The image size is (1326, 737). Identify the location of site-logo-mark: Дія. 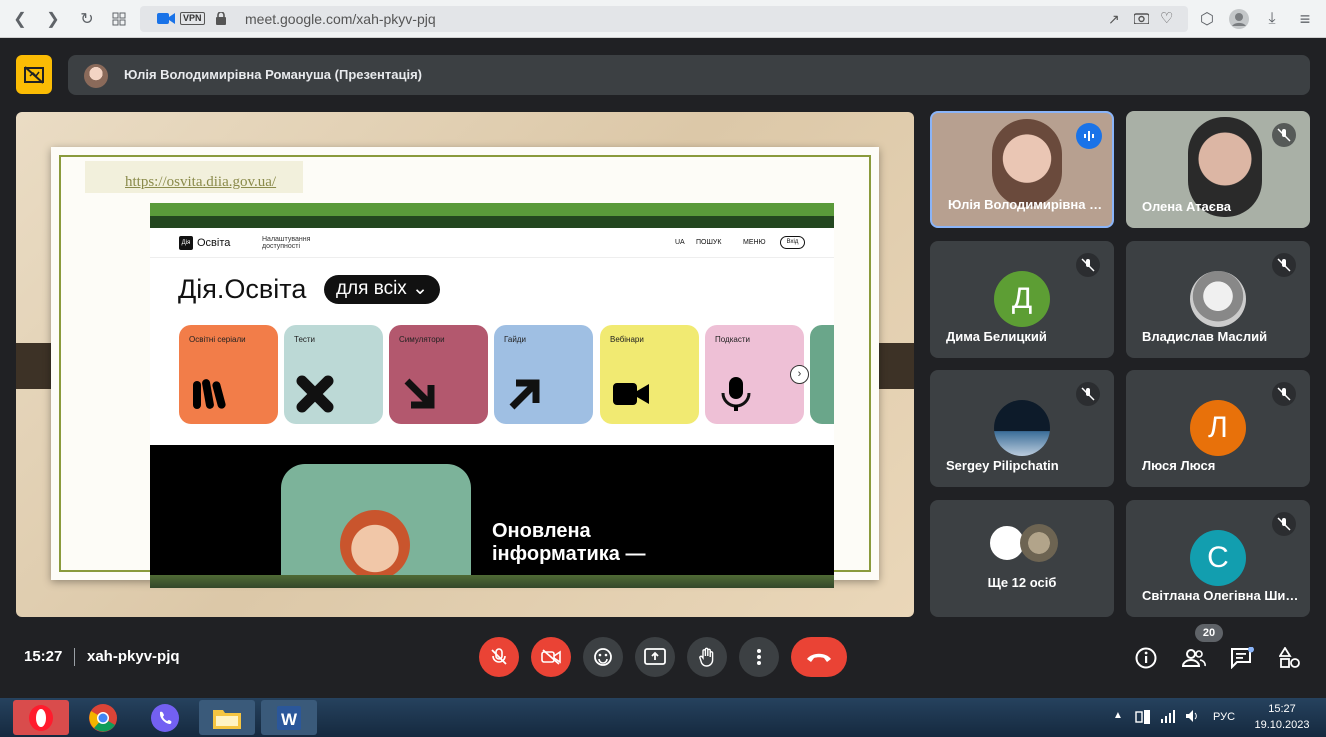
(186, 243).